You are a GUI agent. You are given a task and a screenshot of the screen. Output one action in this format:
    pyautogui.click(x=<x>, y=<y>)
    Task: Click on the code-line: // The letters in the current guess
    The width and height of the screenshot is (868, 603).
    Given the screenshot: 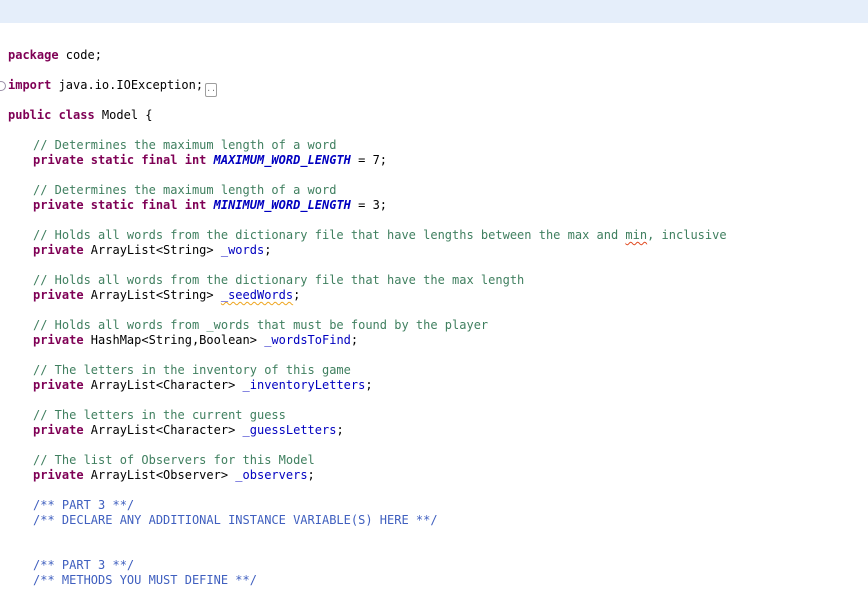 What is the action you would take?
    pyautogui.click(x=438, y=415)
    